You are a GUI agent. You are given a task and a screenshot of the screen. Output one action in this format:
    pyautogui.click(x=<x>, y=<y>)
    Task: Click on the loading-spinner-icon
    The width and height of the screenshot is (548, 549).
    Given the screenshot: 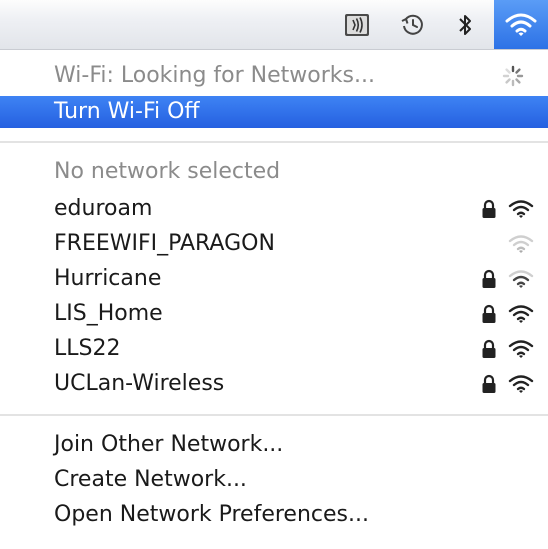 What is the action you would take?
    pyautogui.click(x=513, y=76)
    